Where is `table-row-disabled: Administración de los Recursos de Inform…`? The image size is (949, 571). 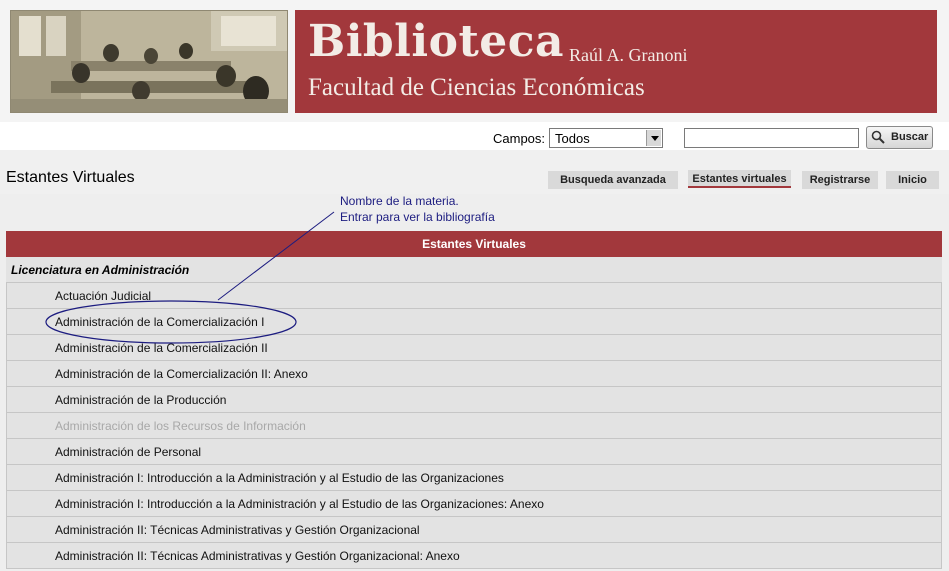 table-row-disabled: Administración de los Recursos de Inform… is located at coordinates (474, 426).